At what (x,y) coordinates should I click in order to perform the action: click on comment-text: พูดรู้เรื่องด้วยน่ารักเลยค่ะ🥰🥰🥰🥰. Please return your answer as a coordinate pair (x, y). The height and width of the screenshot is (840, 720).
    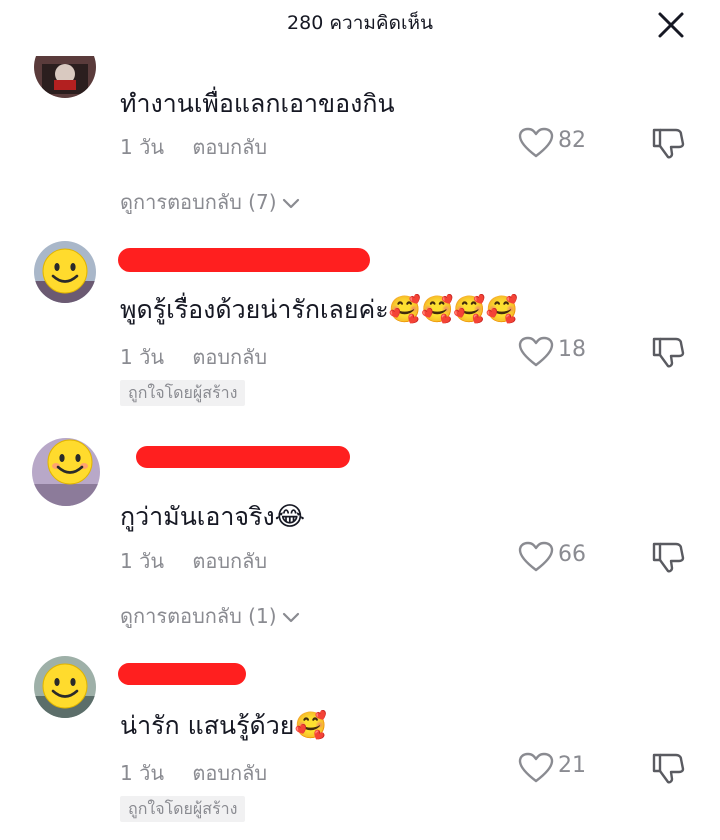
    Looking at the image, I should click on (319, 310).